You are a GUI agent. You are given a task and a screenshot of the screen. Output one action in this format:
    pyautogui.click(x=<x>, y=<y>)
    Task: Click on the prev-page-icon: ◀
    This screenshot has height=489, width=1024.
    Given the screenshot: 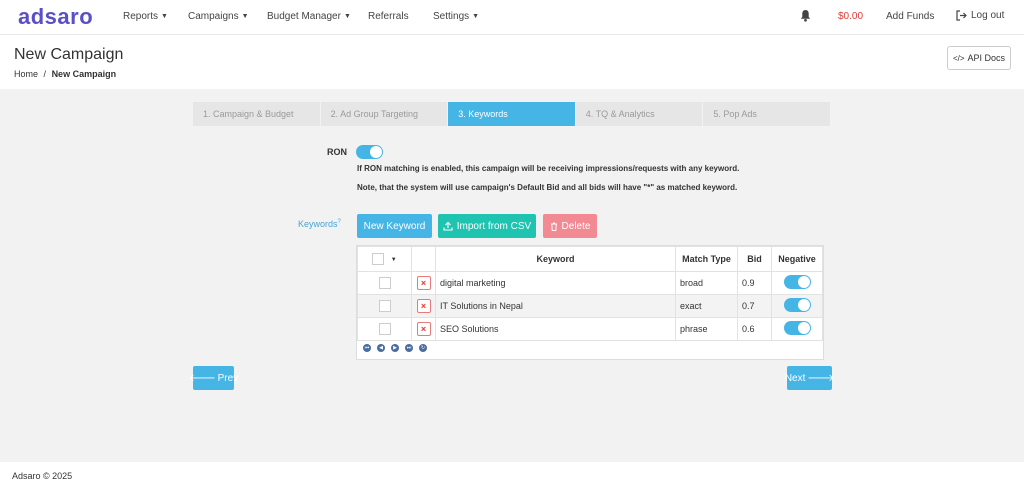 What is the action you would take?
    pyautogui.click(x=381, y=348)
    